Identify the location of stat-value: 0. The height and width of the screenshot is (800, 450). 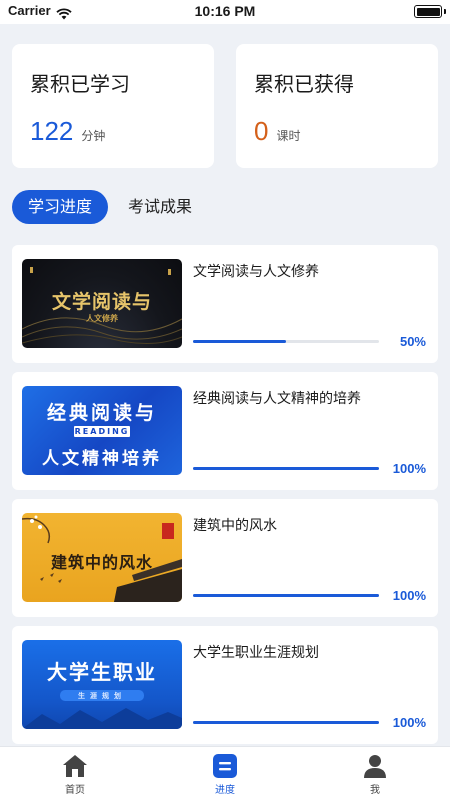
(261, 131).